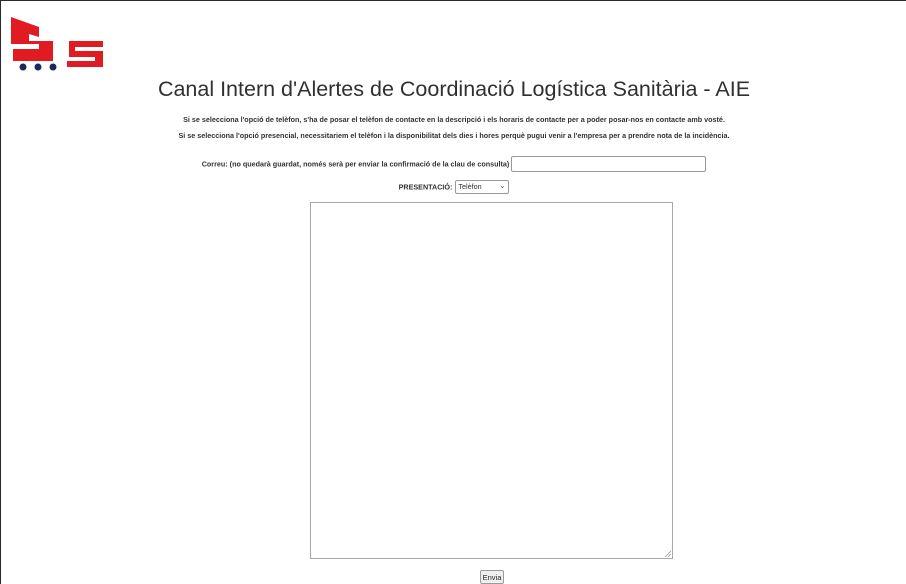  What do you see at coordinates (470, 186) in the screenshot?
I see `presentation-selected-value: Telèfon` at bounding box center [470, 186].